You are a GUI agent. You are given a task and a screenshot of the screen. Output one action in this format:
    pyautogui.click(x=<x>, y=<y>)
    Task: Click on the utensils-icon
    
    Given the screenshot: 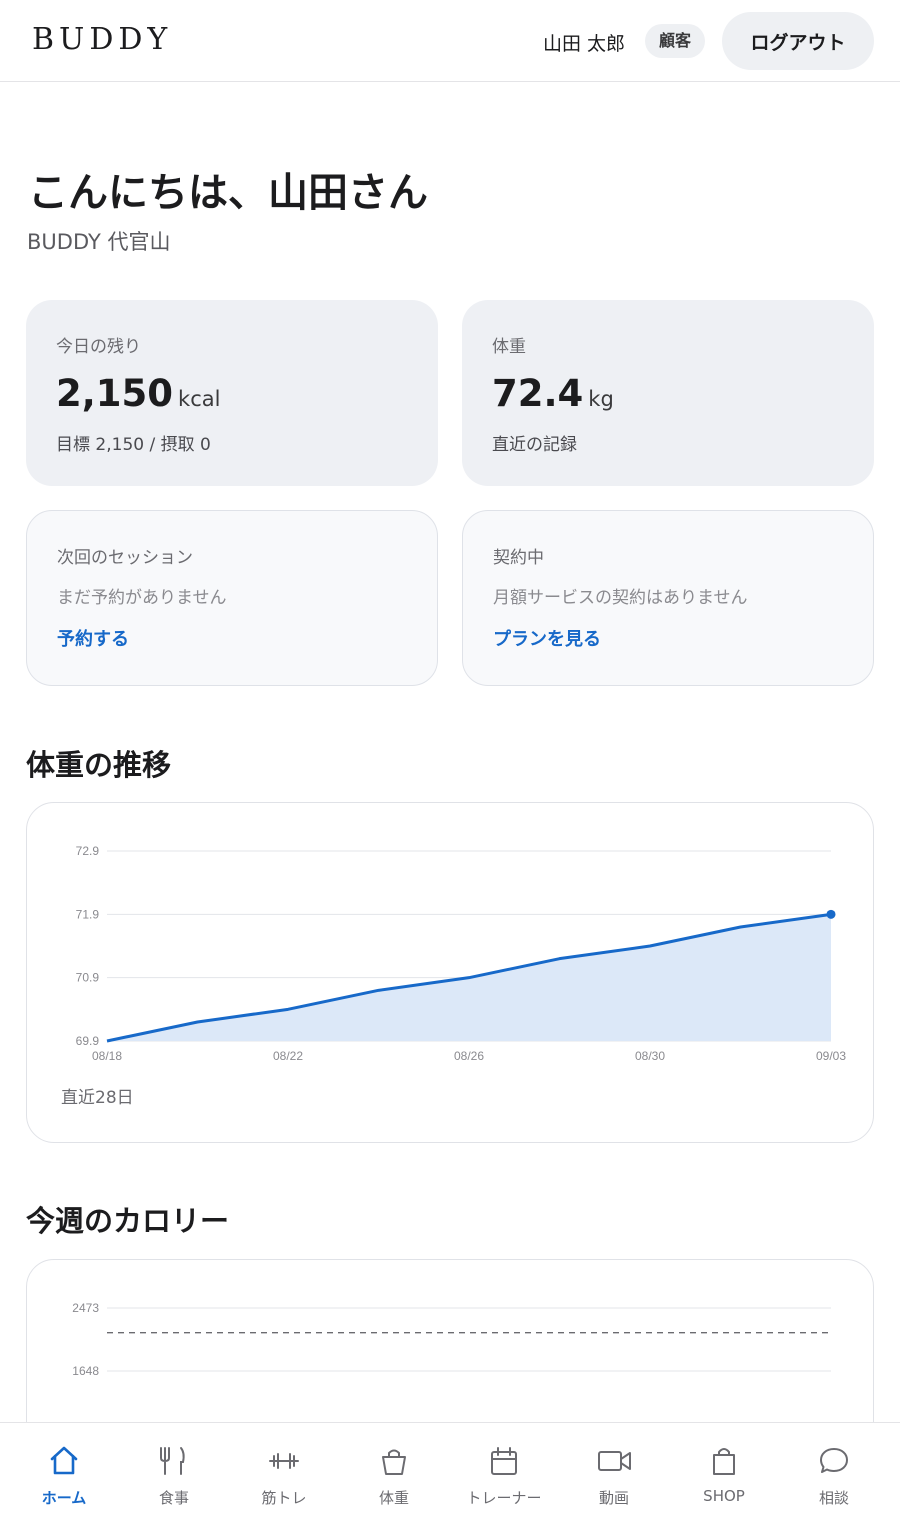 What is the action you would take?
    pyautogui.click(x=172, y=1461)
    